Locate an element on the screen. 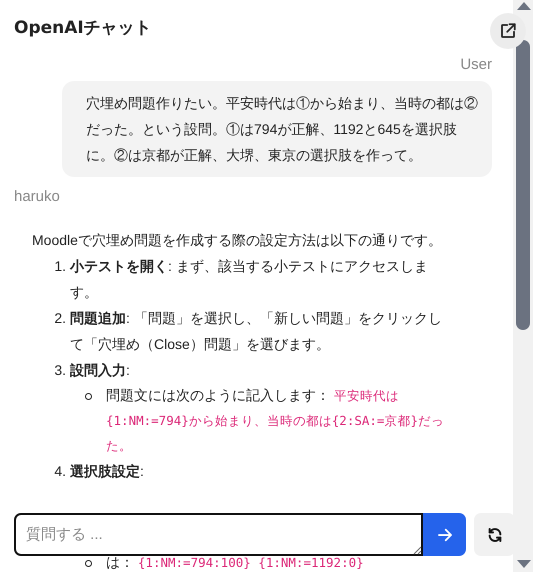  scrollbar is located at coordinates (523, 286).